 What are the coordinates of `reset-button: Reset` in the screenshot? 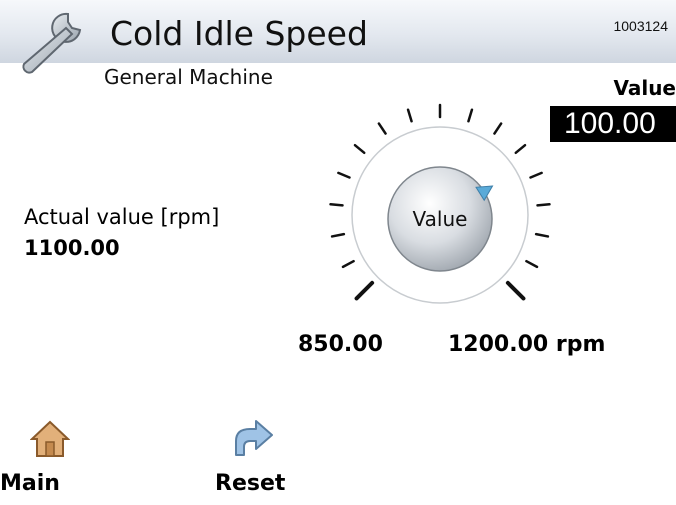 It's located at (265, 460).